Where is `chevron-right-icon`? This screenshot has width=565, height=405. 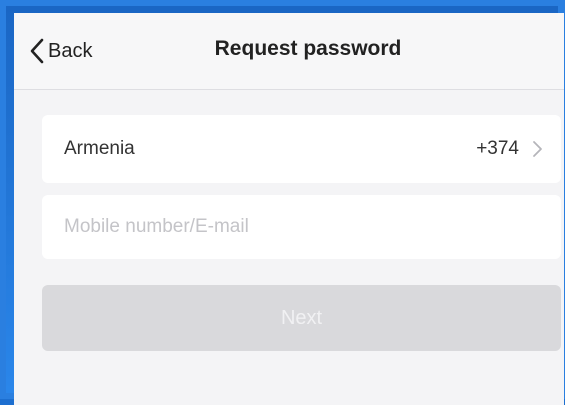 chevron-right-icon is located at coordinates (537, 149).